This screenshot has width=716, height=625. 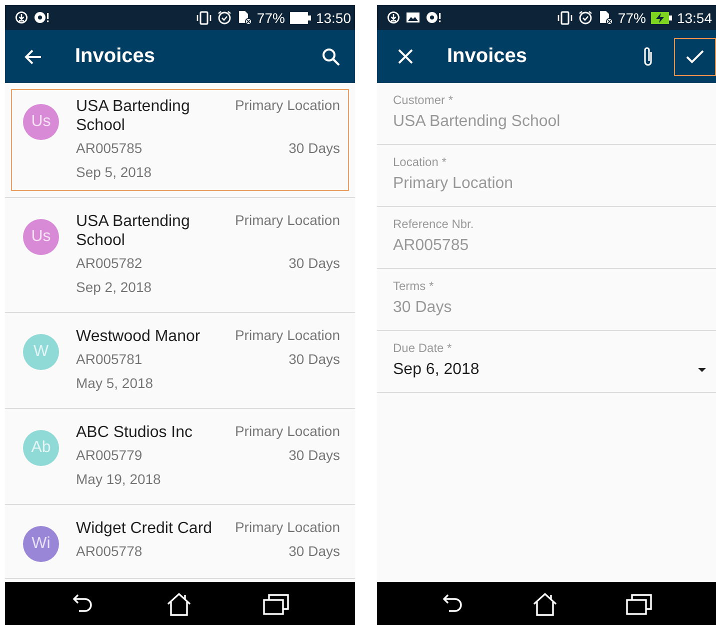 I want to click on dropdown-caret-icon, so click(x=702, y=370).